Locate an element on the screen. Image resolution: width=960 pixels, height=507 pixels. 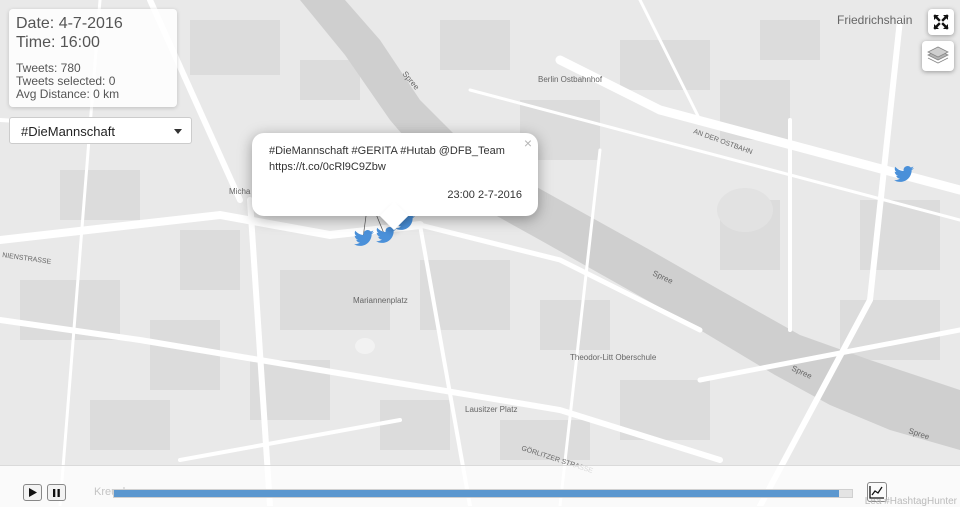
hashtag-select: #DieMannschaft is located at coordinates (100, 130).